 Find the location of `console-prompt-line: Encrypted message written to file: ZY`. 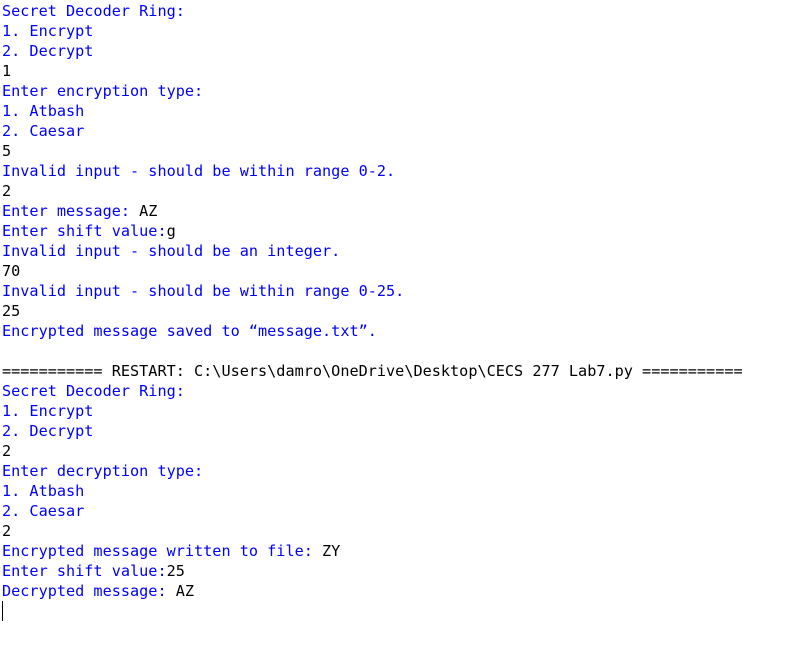

console-prompt-line: Encrypted message written to file: ZY is located at coordinates (394, 551).